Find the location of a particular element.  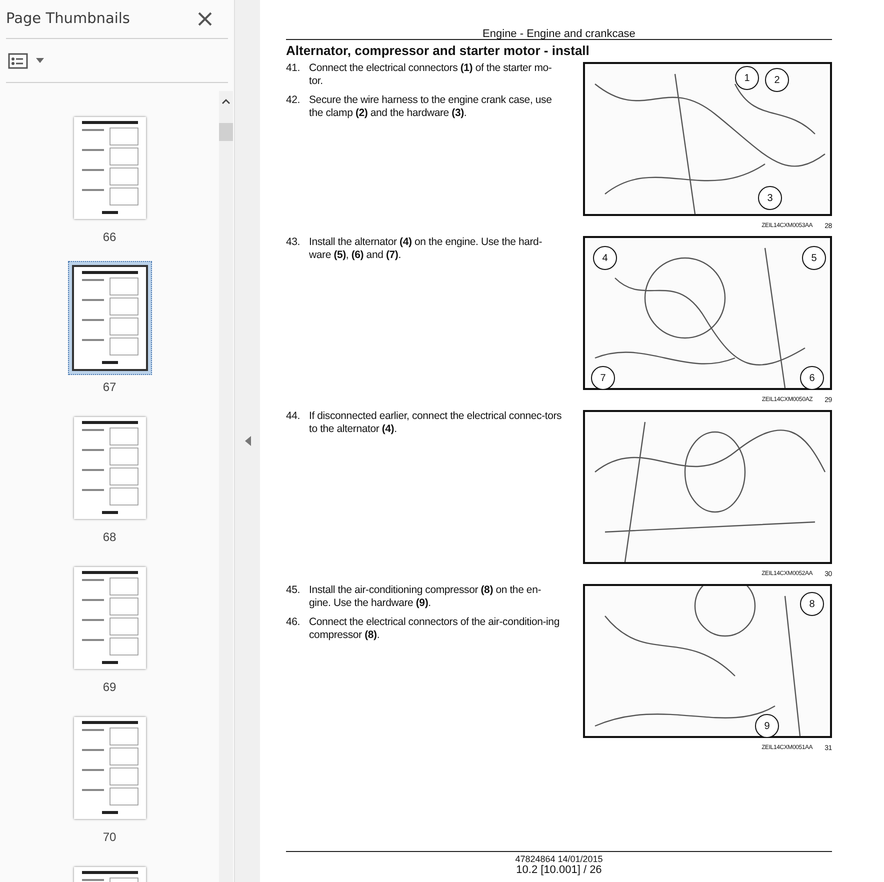

step-text: Connect the electrical connectors (1) of the starter mo-tor. is located at coordinates (431, 75).